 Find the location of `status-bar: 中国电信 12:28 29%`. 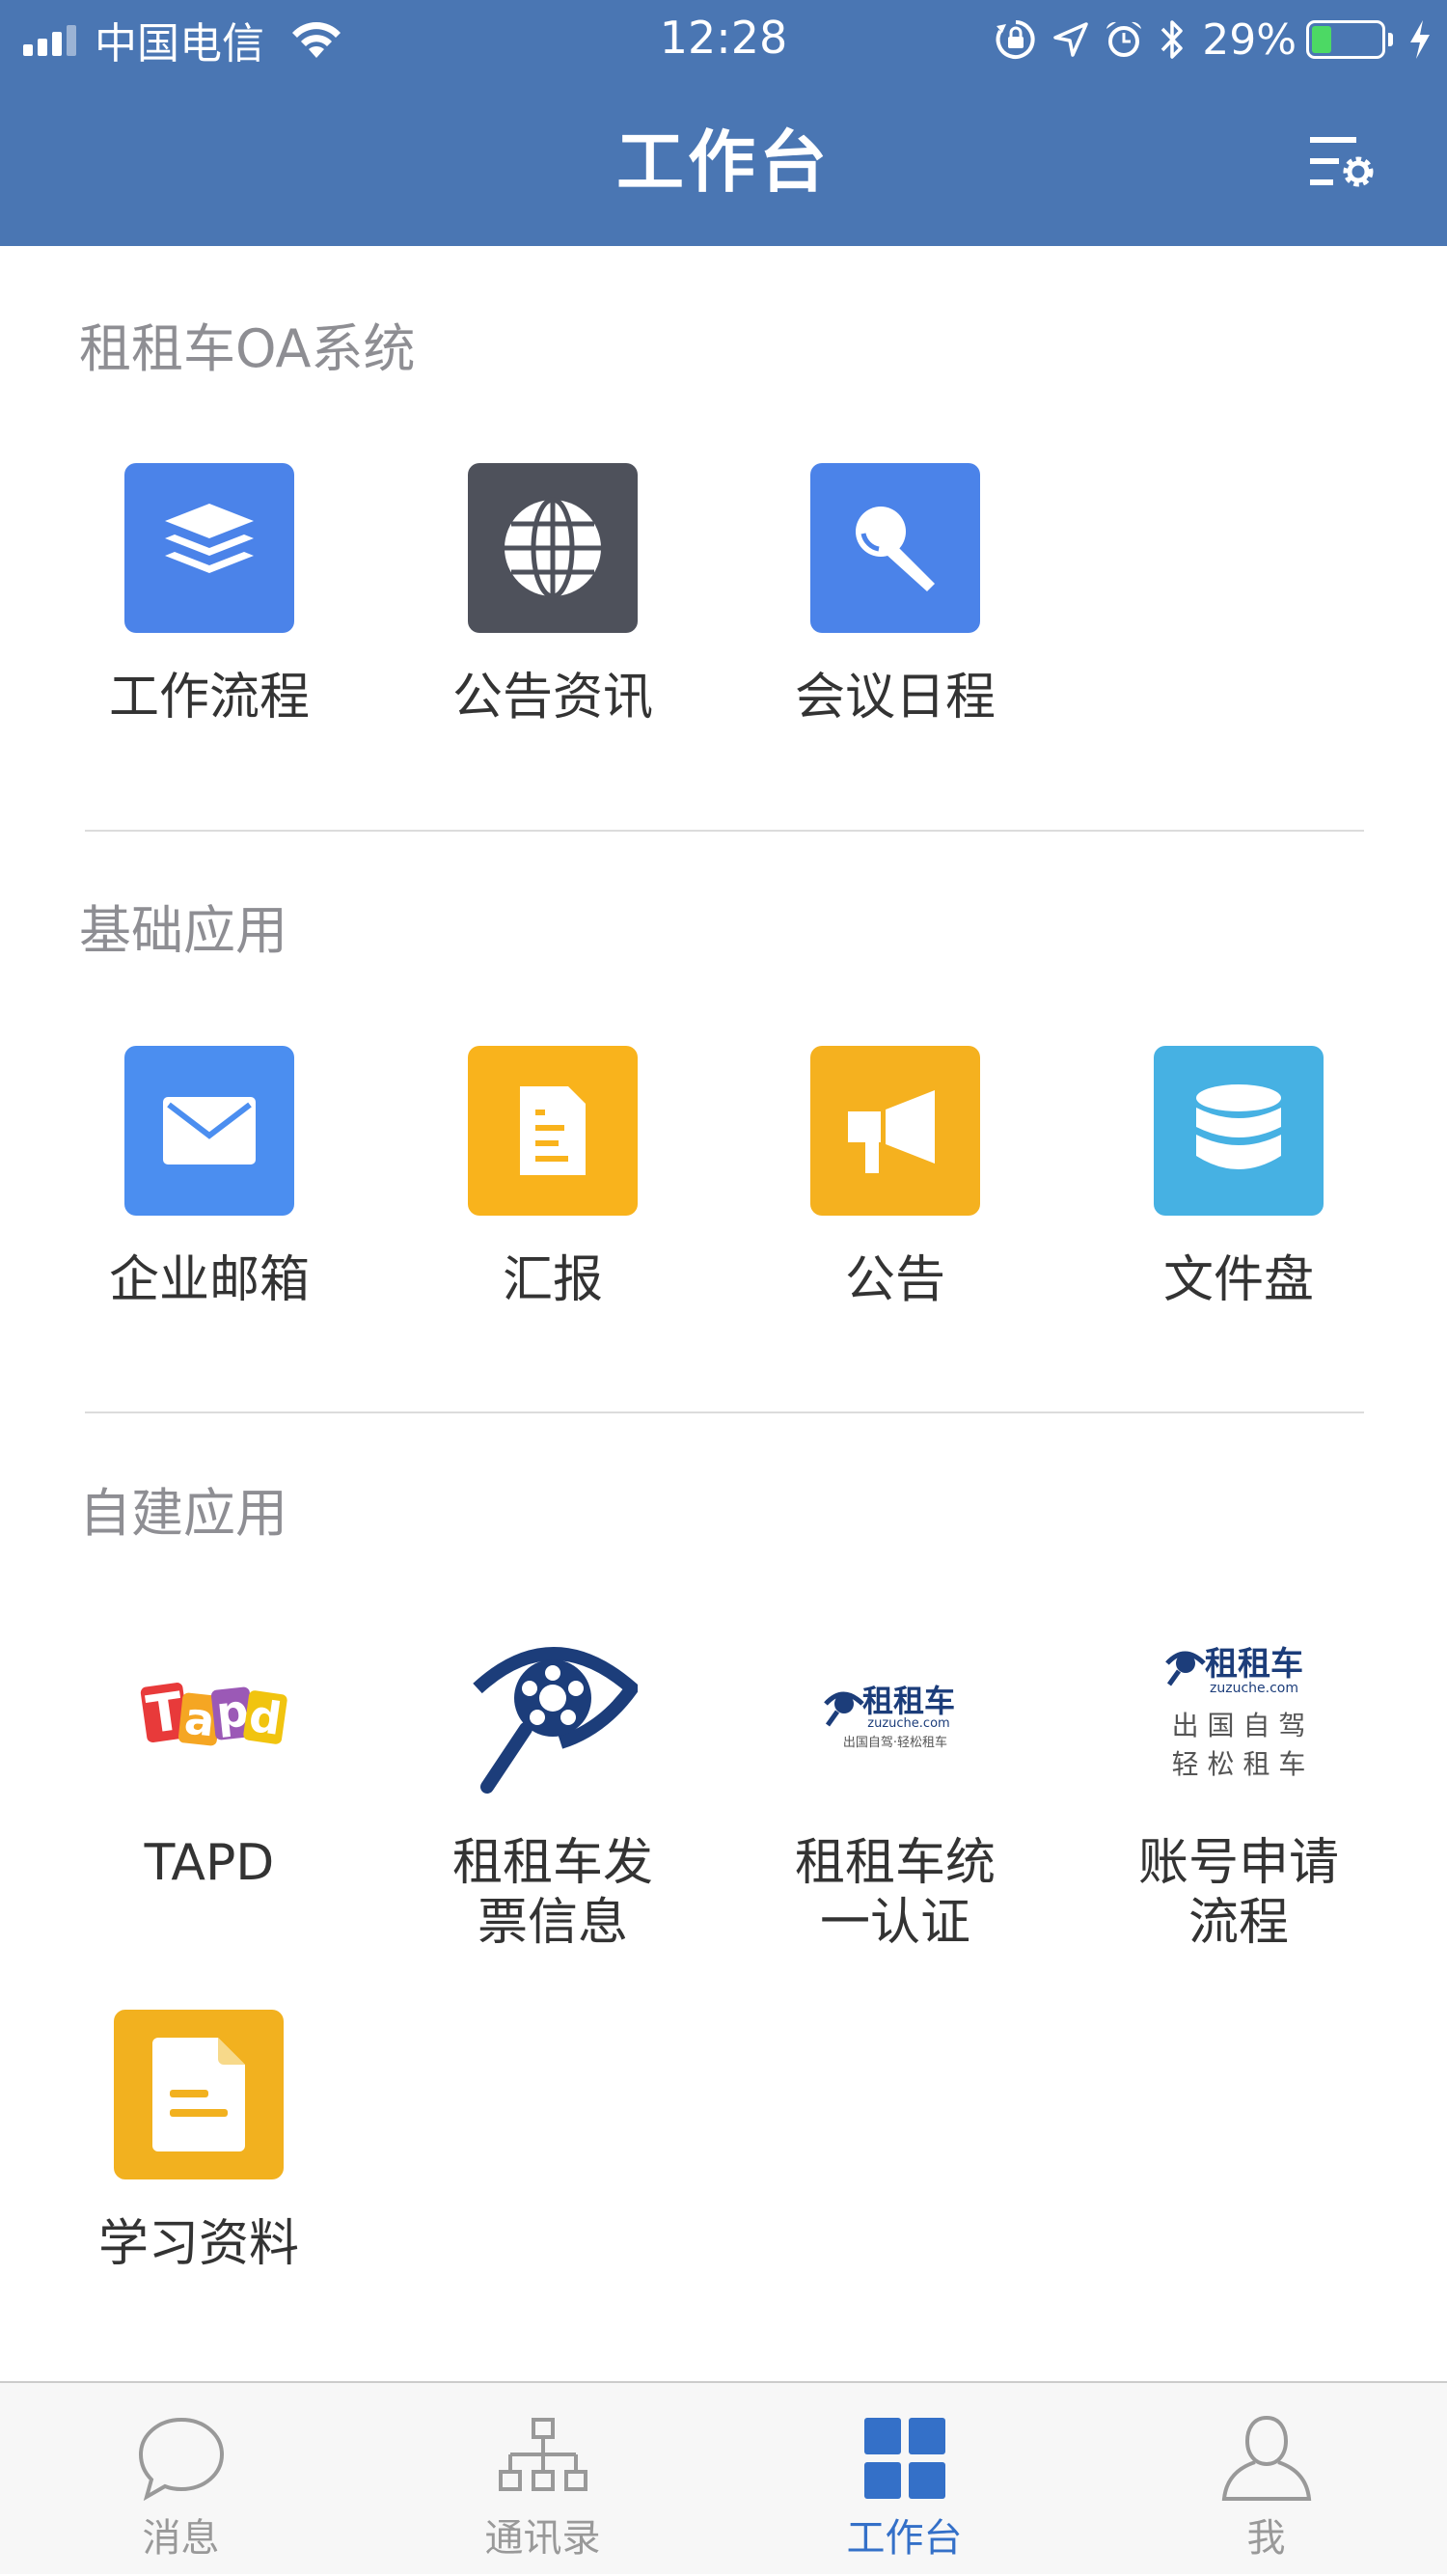

status-bar: 中国电信 12:28 29% is located at coordinates (723, 41).